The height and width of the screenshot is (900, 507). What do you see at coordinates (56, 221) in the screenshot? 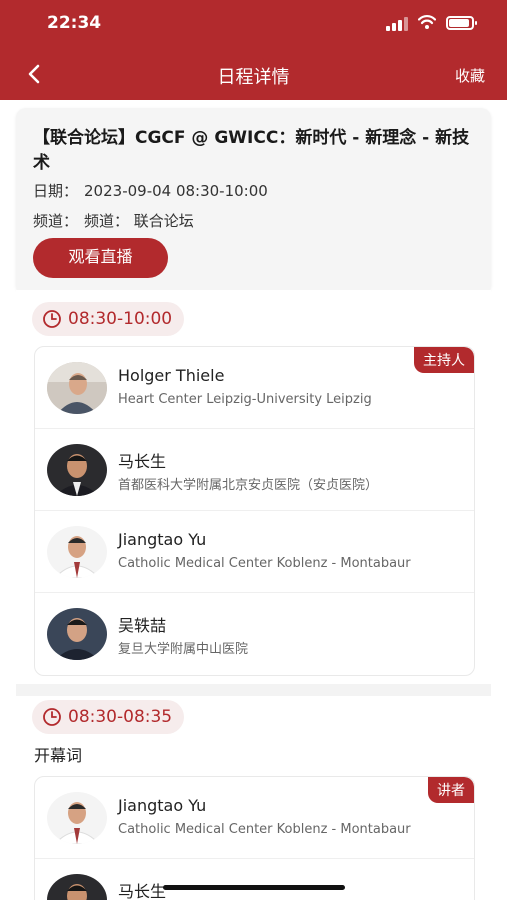
I see `channel-label: 频道：` at bounding box center [56, 221].